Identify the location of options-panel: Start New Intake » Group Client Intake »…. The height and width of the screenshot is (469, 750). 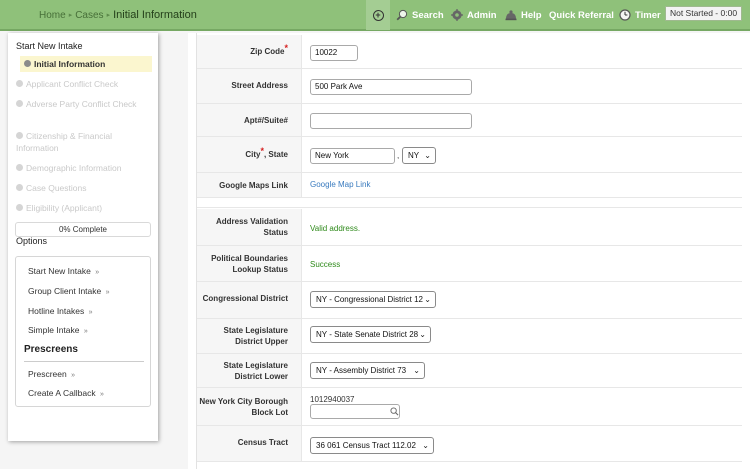
(83, 331).